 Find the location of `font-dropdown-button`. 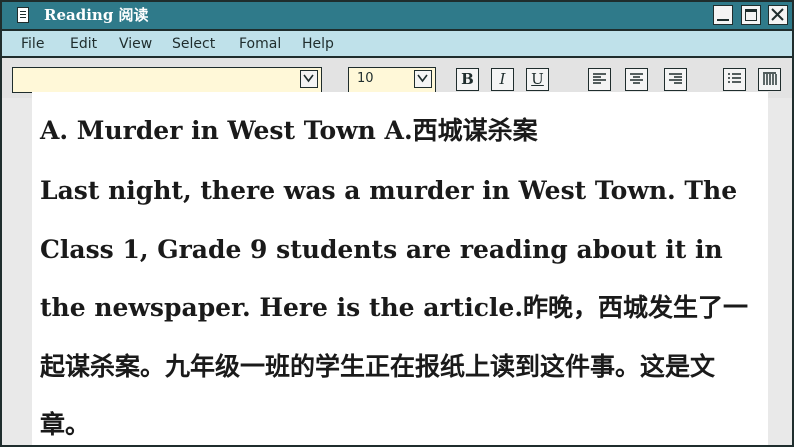

font-dropdown-button is located at coordinates (309, 79).